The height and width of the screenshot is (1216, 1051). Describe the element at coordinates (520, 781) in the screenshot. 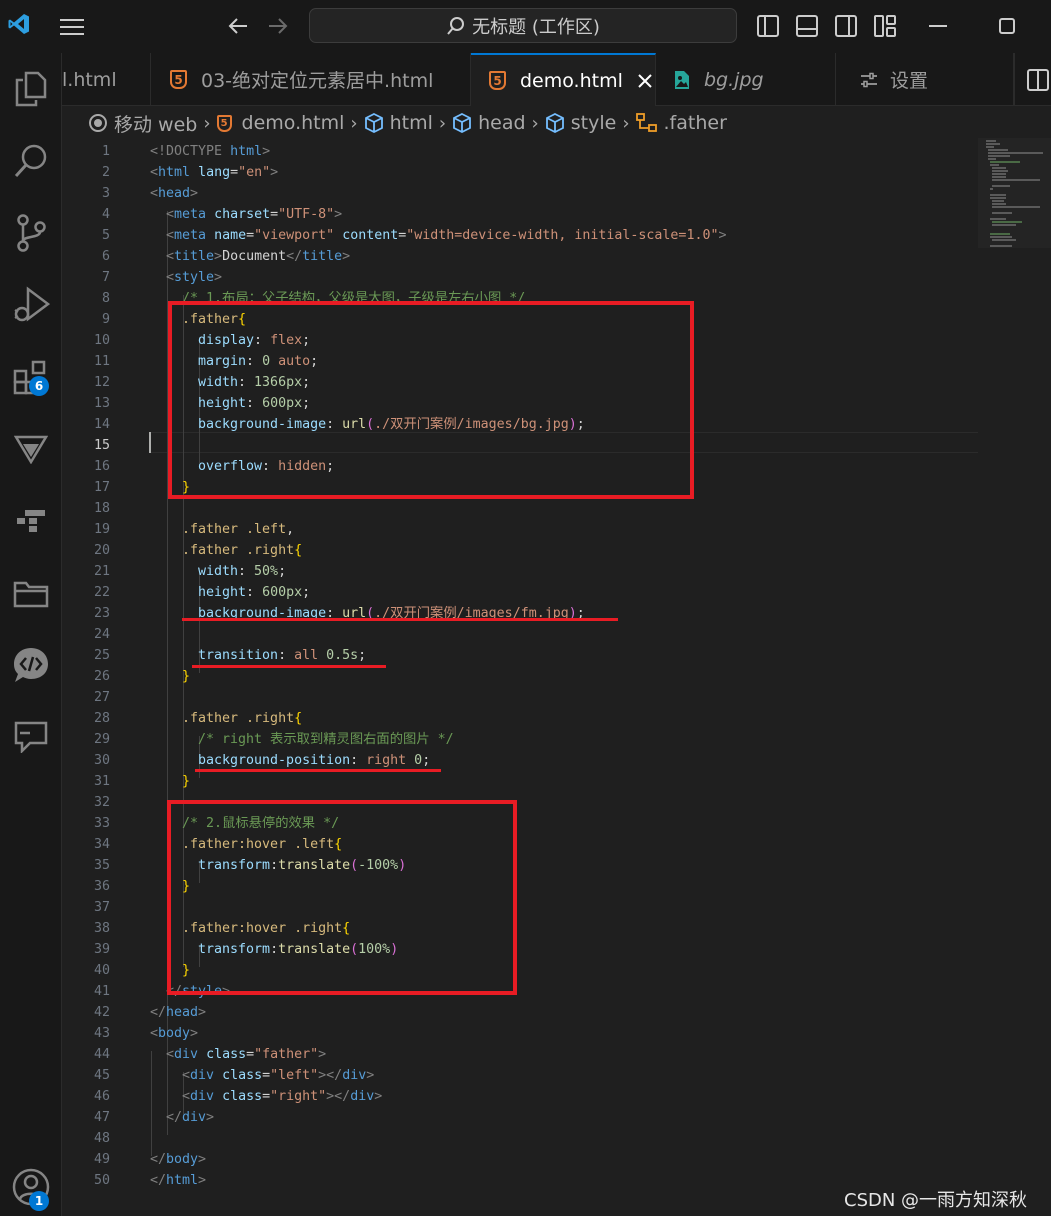

I see `code-line: 31}` at that location.